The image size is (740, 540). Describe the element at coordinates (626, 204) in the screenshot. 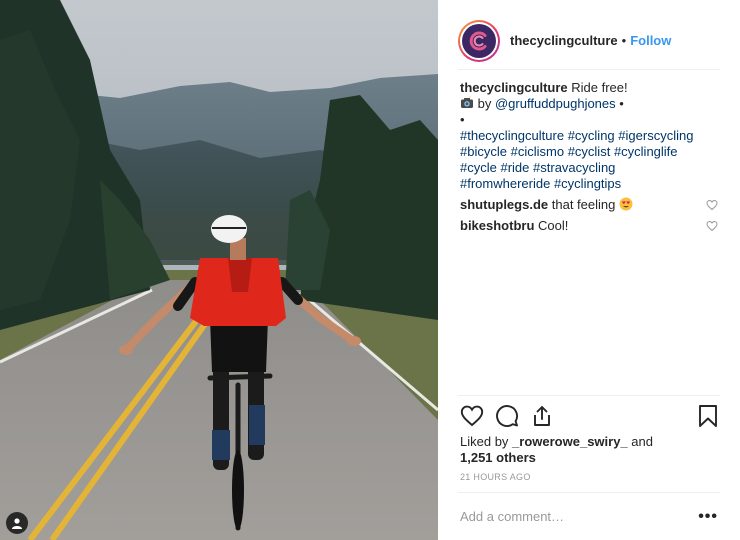

I see `heart-eyes-emoji-icon` at that location.